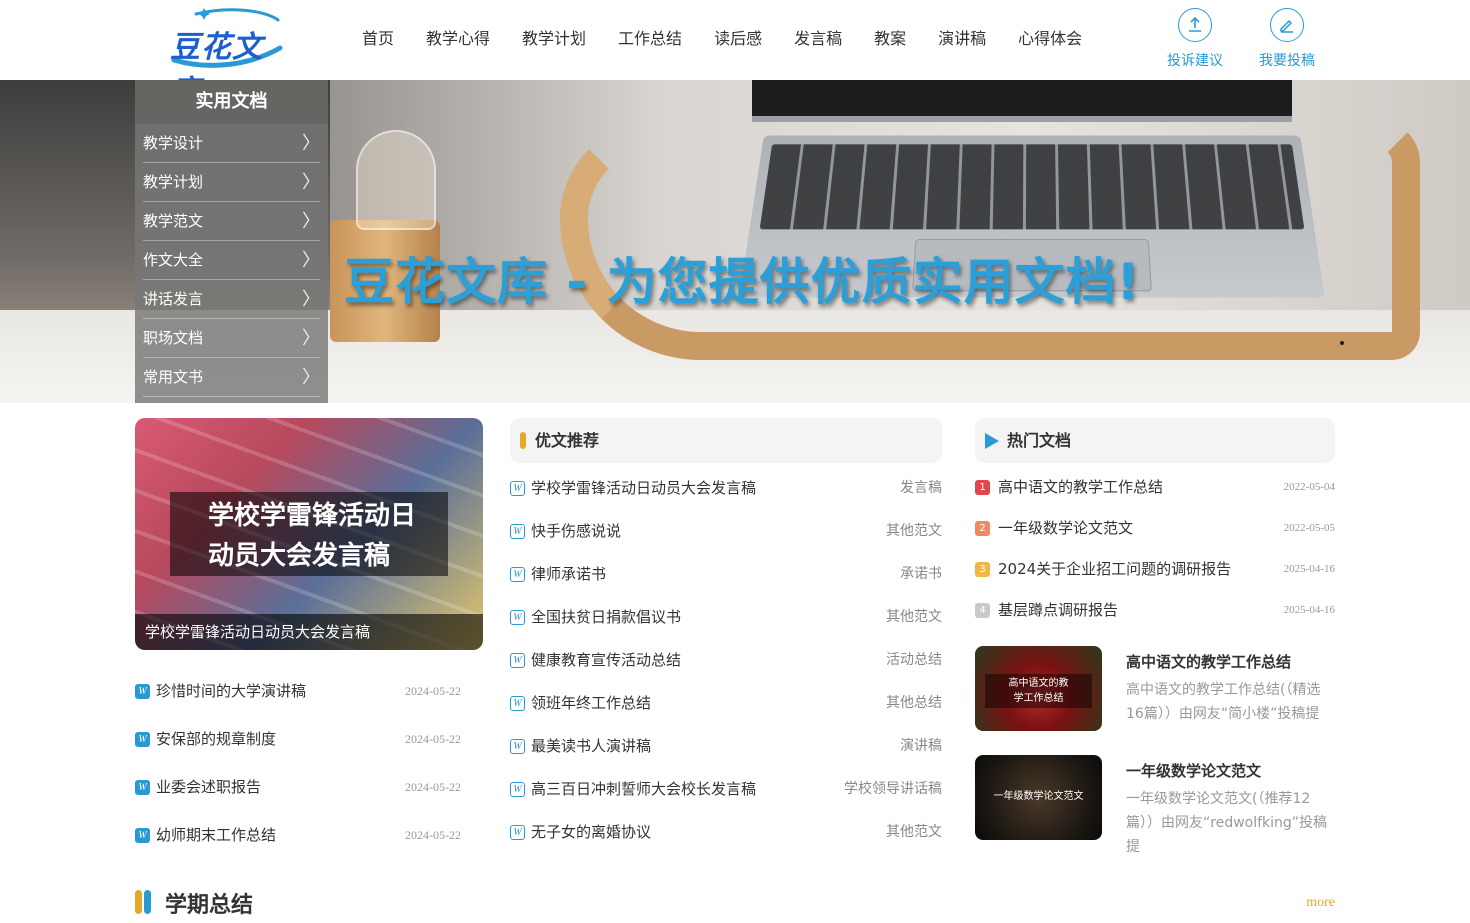 The width and height of the screenshot is (1470, 923). Describe the element at coordinates (606, 617) in the screenshot. I see `list-item-title: 全国扶贫日捐款倡议书` at that location.